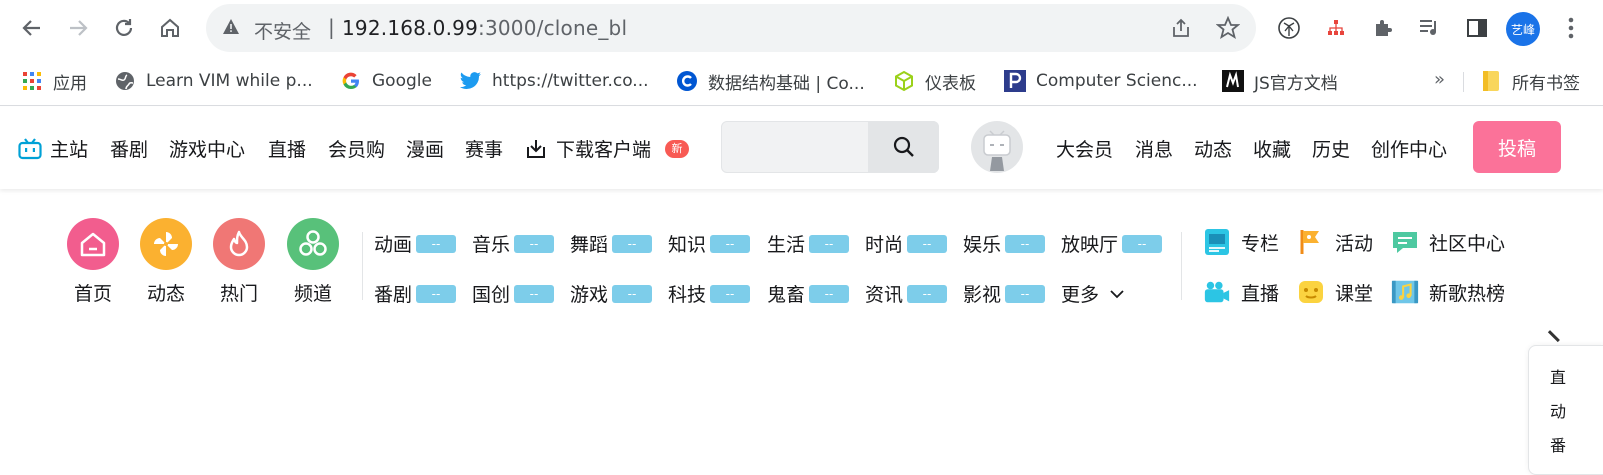  I want to click on link-dynamic: 动态, so click(1213, 148).